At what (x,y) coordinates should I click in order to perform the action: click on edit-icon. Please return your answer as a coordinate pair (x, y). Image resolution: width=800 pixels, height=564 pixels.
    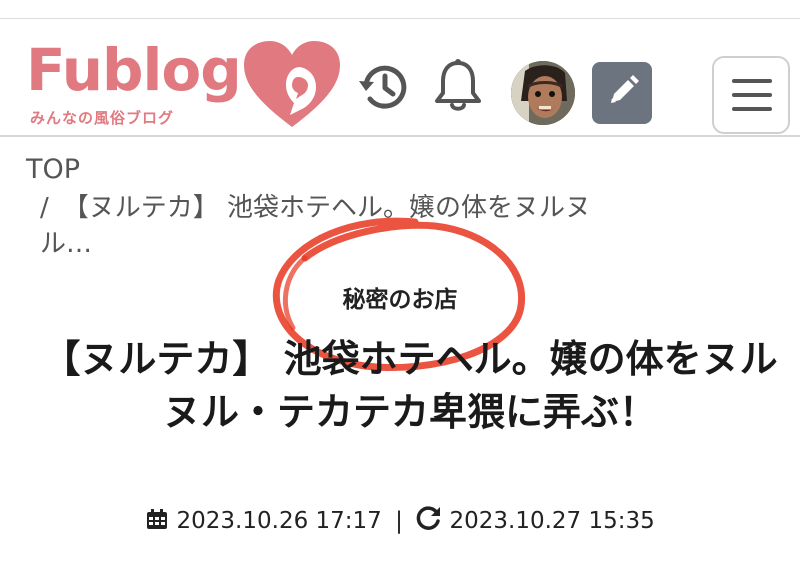
    Looking at the image, I should click on (625, 89).